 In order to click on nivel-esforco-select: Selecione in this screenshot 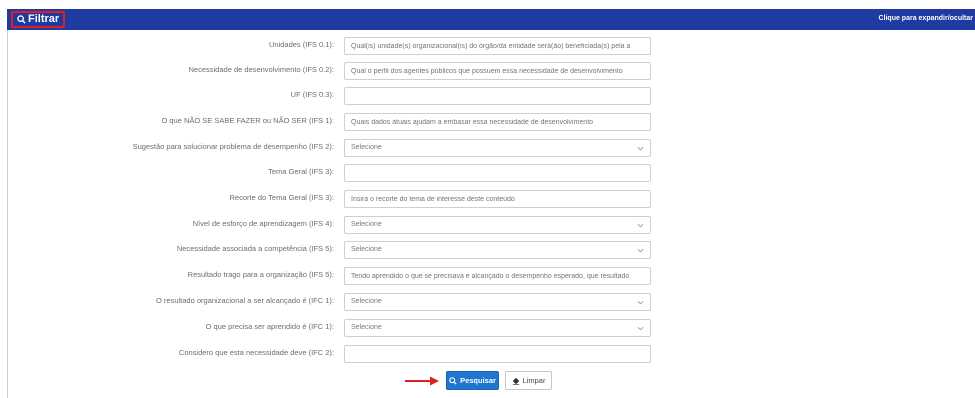, I will do `click(497, 225)`.